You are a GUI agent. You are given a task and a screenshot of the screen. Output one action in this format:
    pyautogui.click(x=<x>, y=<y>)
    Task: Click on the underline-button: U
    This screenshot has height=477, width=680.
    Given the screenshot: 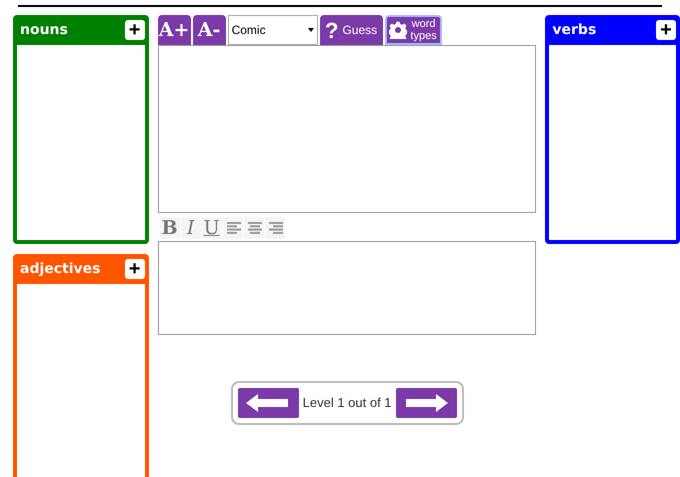 What is the action you would take?
    pyautogui.click(x=212, y=228)
    